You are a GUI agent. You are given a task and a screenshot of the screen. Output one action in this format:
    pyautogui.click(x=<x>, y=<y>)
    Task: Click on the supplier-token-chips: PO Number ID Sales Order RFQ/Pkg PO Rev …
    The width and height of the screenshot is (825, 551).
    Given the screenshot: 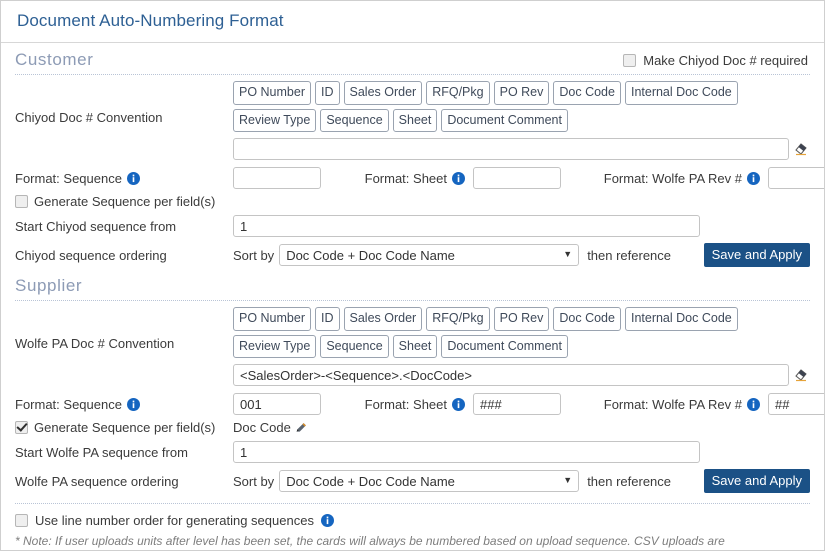 What is the action you would take?
    pyautogui.click(x=521, y=329)
    